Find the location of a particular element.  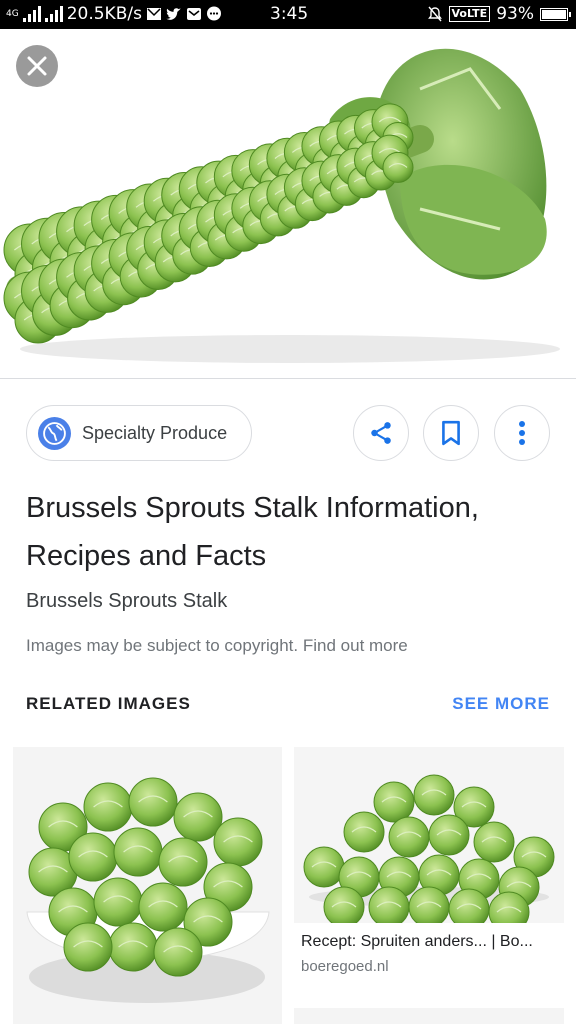

close-icon is located at coordinates (37, 66).